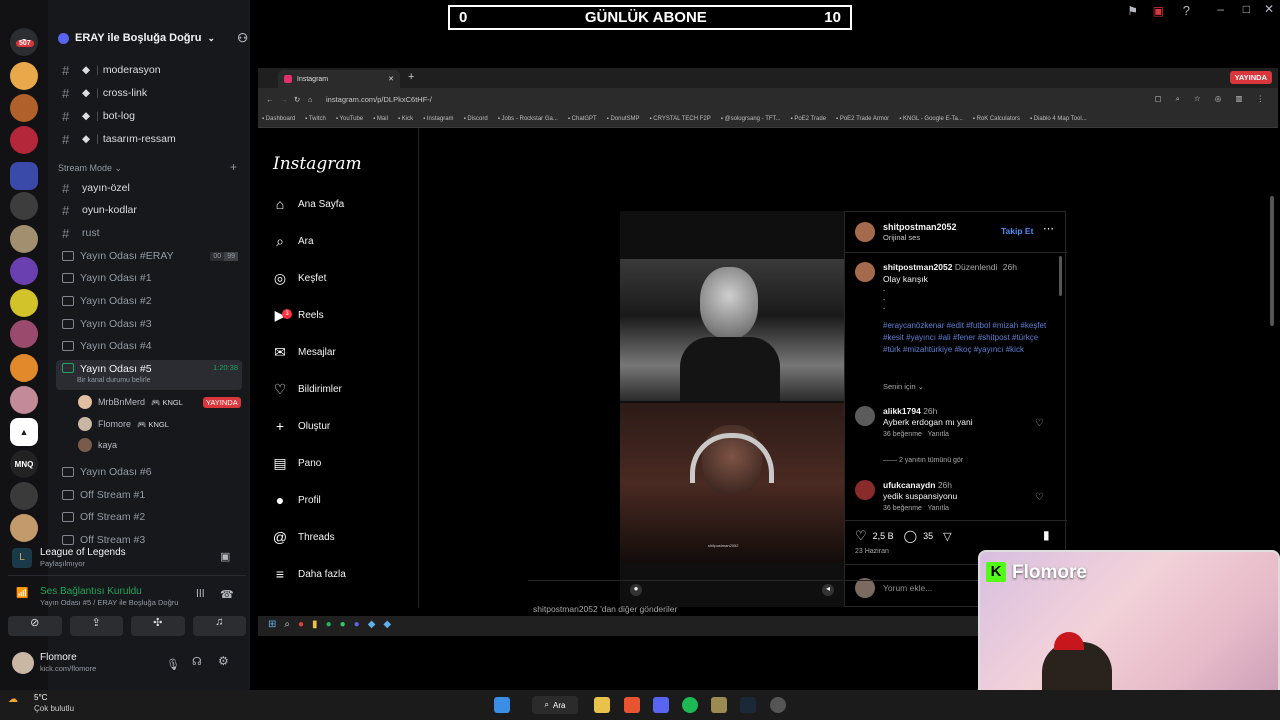 Image resolution: width=1280 pixels, height=720 pixels. I want to click on steam-icon: ◆, so click(372, 624).